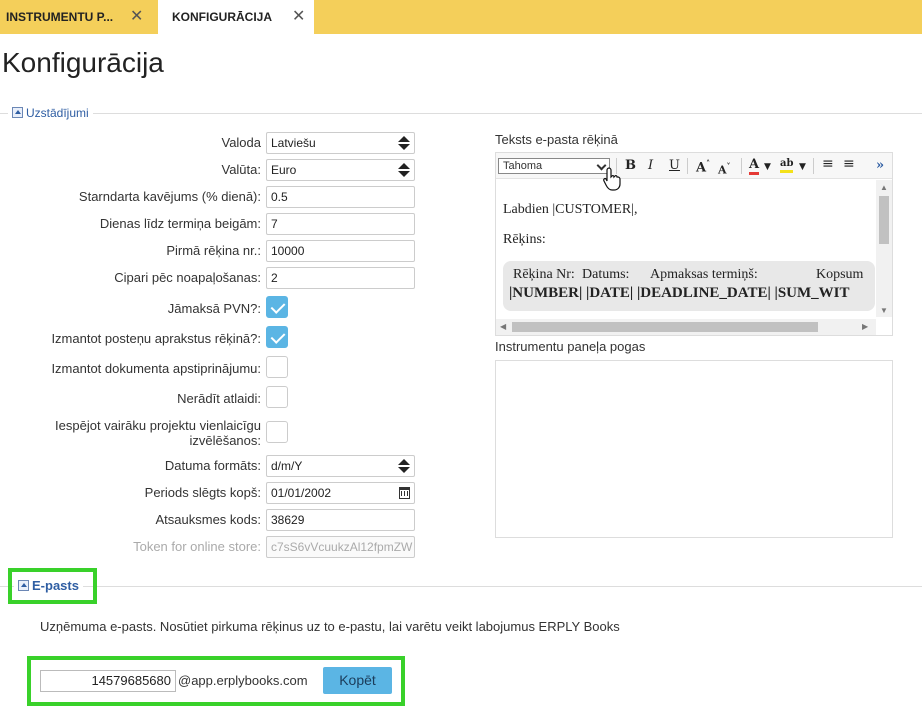 The width and height of the screenshot is (922, 721). What do you see at coordinates (544, 274) in the screenshot?
I see `table-header: Rēķina Nr:` at bounding box center [544, 274].